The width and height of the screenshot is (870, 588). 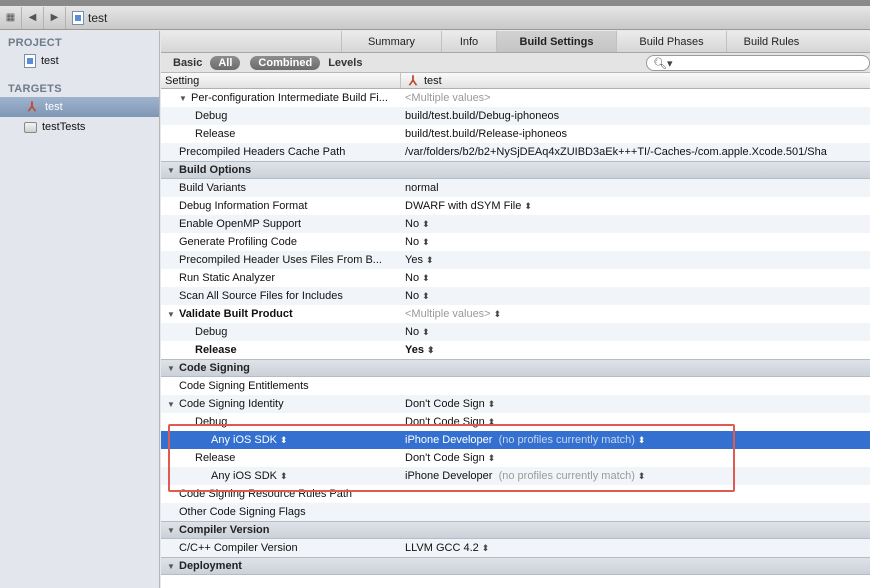 What do you see at coordinates (463, 206) in the screenshot?
I see `setting-value: DWARF with dSYM File` at bounding box center [463, 206].